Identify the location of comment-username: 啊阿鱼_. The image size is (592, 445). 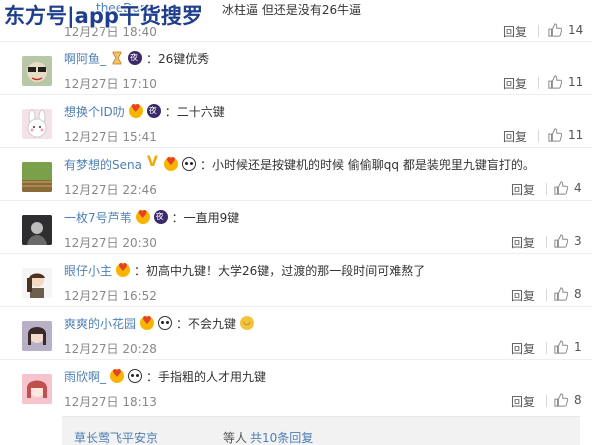
(85, 58).